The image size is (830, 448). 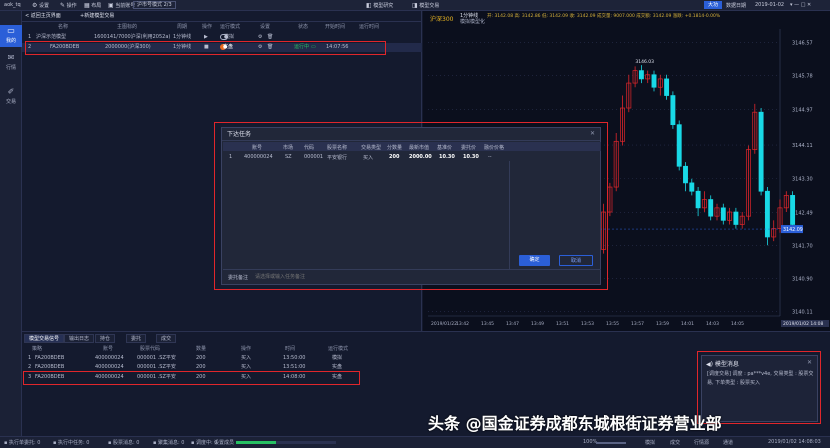 What do you see at coordinates (230, 27) in the screenshot?
I see `col-mode: 运行模式` at bounding box center [230, 27].